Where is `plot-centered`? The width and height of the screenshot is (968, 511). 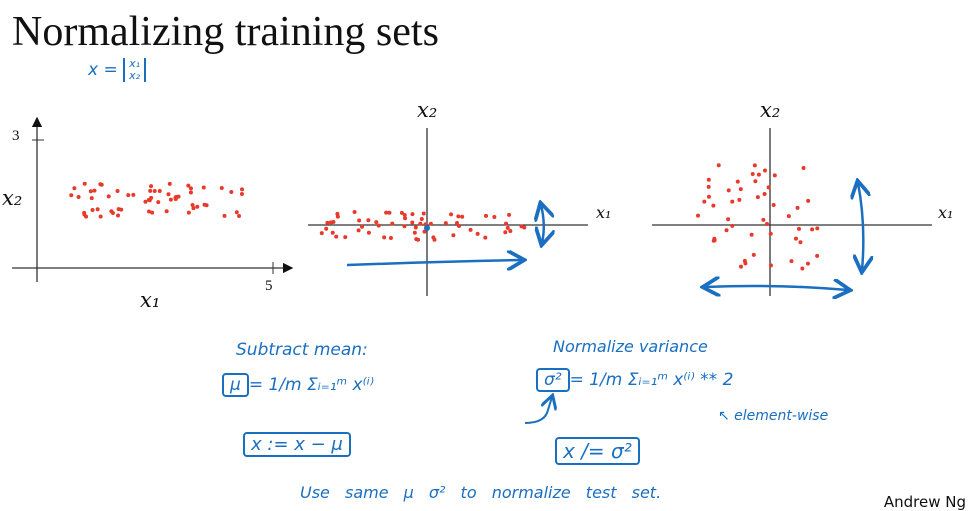 plot-centered is located at coordinates (448, 212).